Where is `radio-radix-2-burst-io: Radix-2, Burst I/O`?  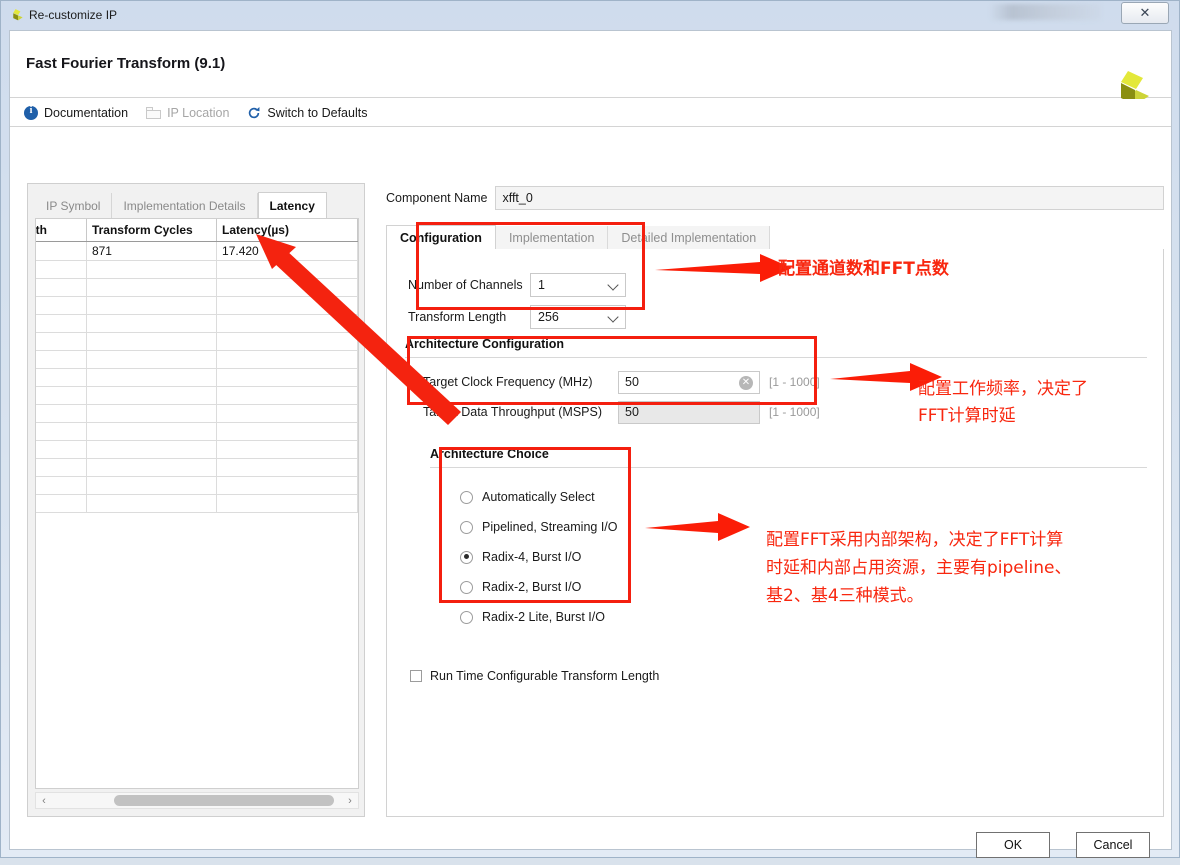 radio-radix-2-burst-io: Radix-2, Burst I/O is located at coordinates (539, 587).